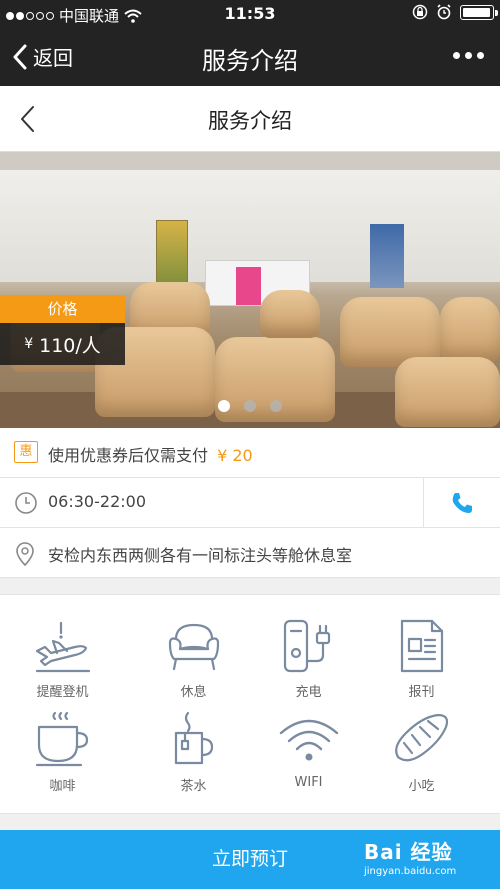 The width and height of the screenshot is (500, 889). What do you see at coordinates (420, 12) in the screenshot?
I see `rotation-lock-icon` at bounding box center [420, 12].